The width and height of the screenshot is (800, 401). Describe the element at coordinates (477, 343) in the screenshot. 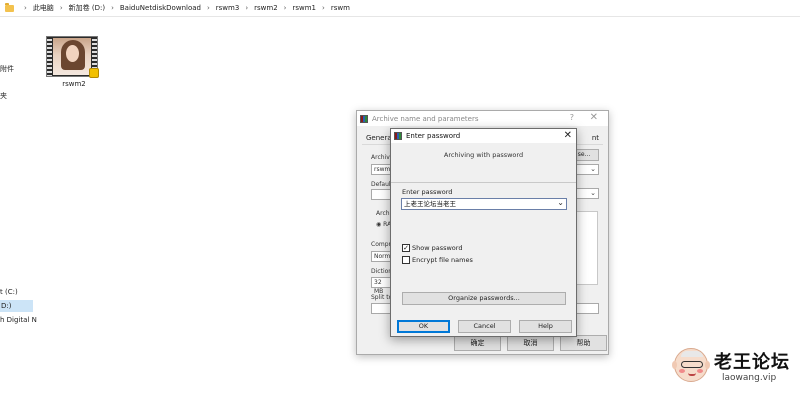

I see `ok-button: 确定` at that location.